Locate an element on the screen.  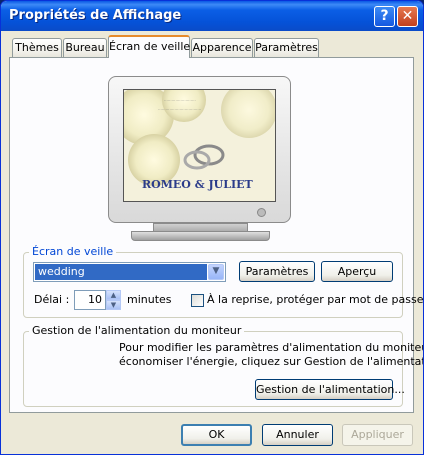
ok-button: OK is located at coordinates (216, 435).